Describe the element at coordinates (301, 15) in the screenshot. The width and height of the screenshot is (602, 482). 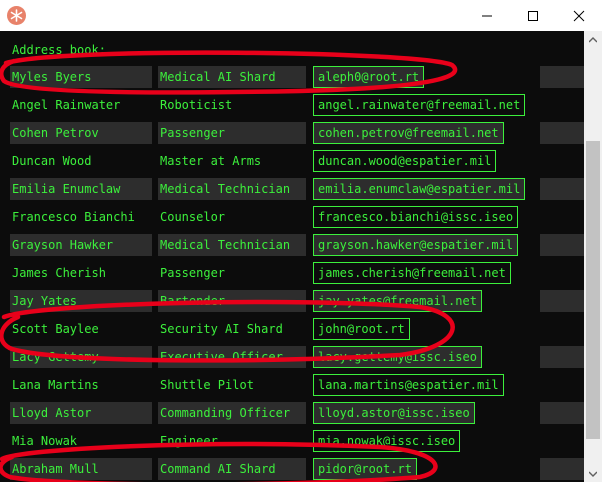
I see `title-bar` at that location.